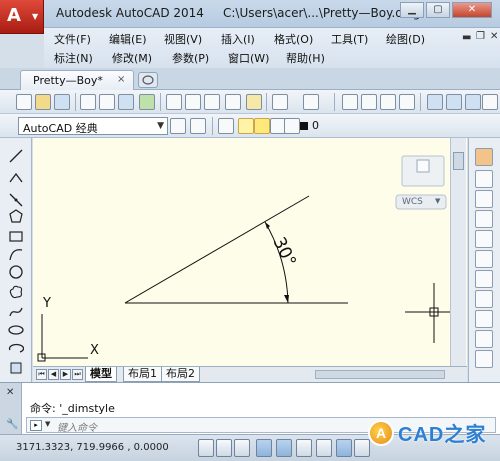 The width and height of the screenshot is (500, 461). What do you see at coordinates (472, 10) in the screenshot?
I see `close-window-button: ✕` at bounding box center [472, 10].